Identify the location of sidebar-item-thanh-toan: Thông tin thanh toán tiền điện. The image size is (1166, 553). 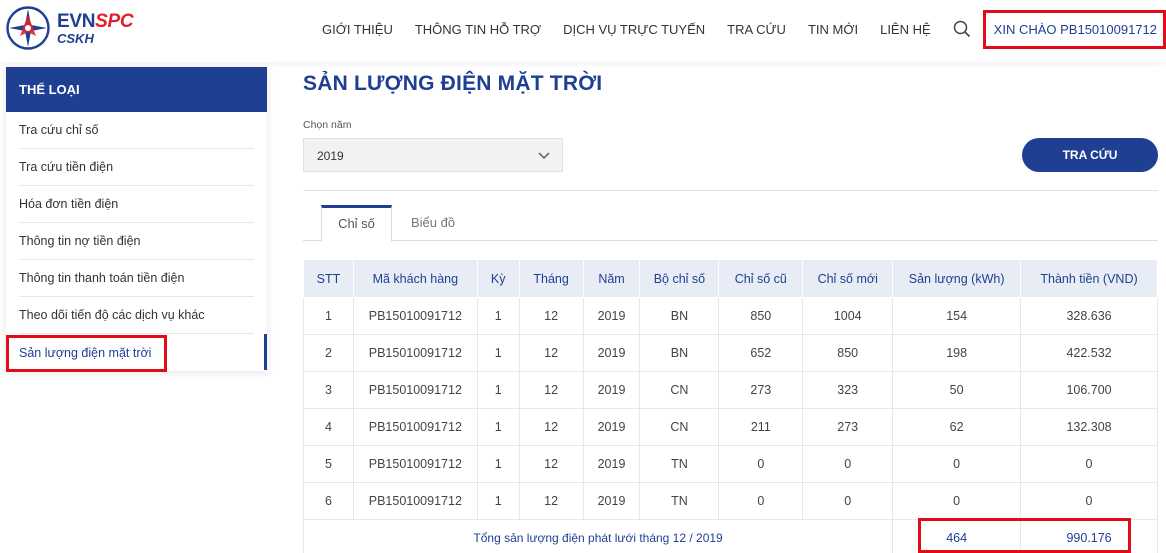
(136, 278).